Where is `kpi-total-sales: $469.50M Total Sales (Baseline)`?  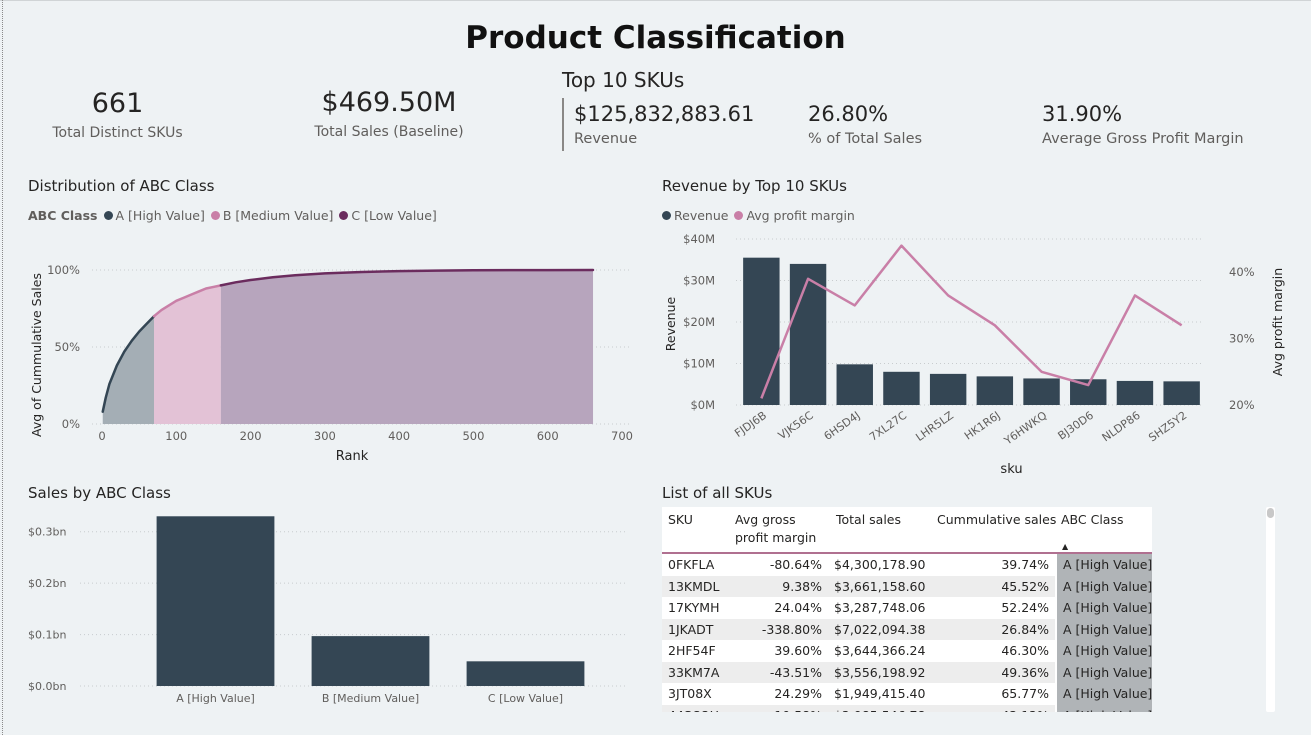
kpi-total-sales: $469.50M Total Sales (Baseline) is located at coordinates (389, 113).